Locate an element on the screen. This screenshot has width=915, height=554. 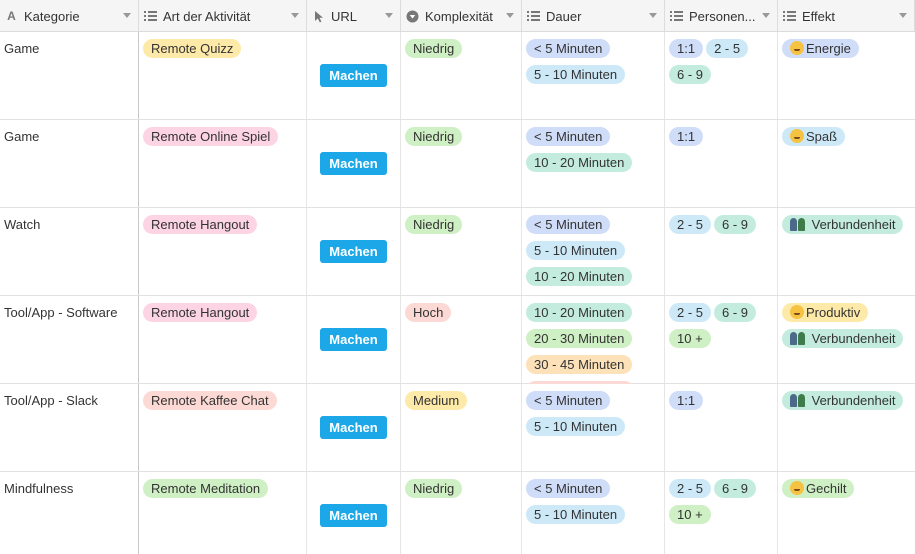
column-header-0: A Kategorie is located at coordinates (69, 16).